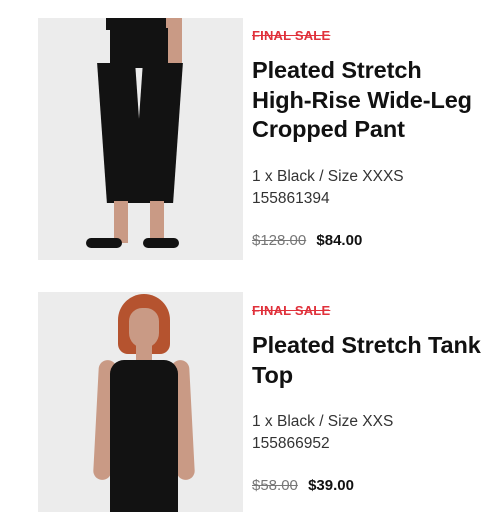  Describe the element at coordinates (368, 360) in the screenshot. I see `product-title: Pleated Stretch Tank Top` at that location.